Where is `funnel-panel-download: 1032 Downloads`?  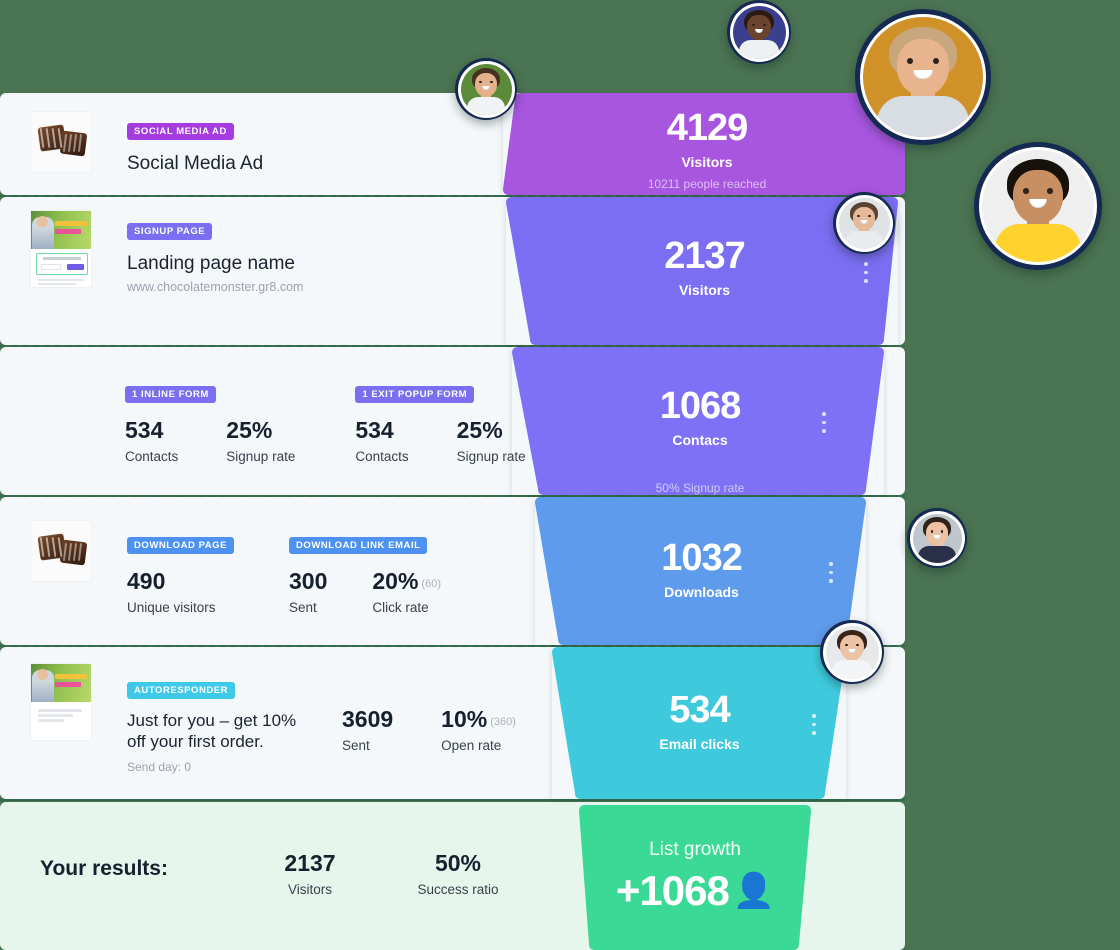 funnel-panel-download: 1032 Downloads is located at coordinates (700, 571).